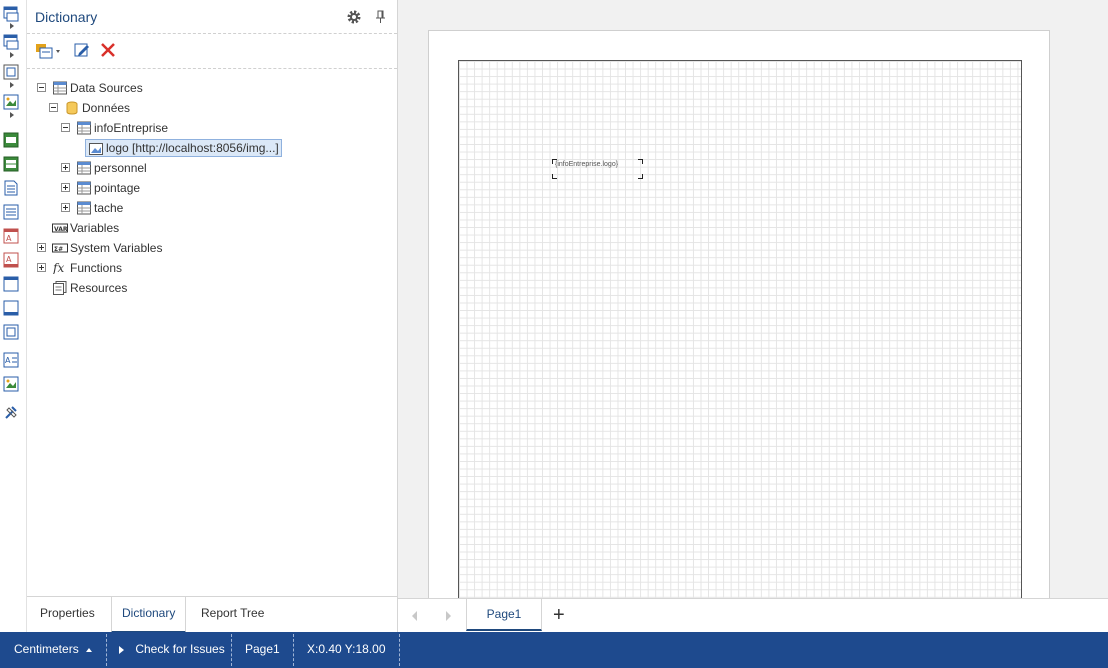 Image resolution: width=1108 pixels, height=668 pixels. Describe the element at coordinates (448, 616) in the screenshot. I see `next-page-arrow-icon` at that location.